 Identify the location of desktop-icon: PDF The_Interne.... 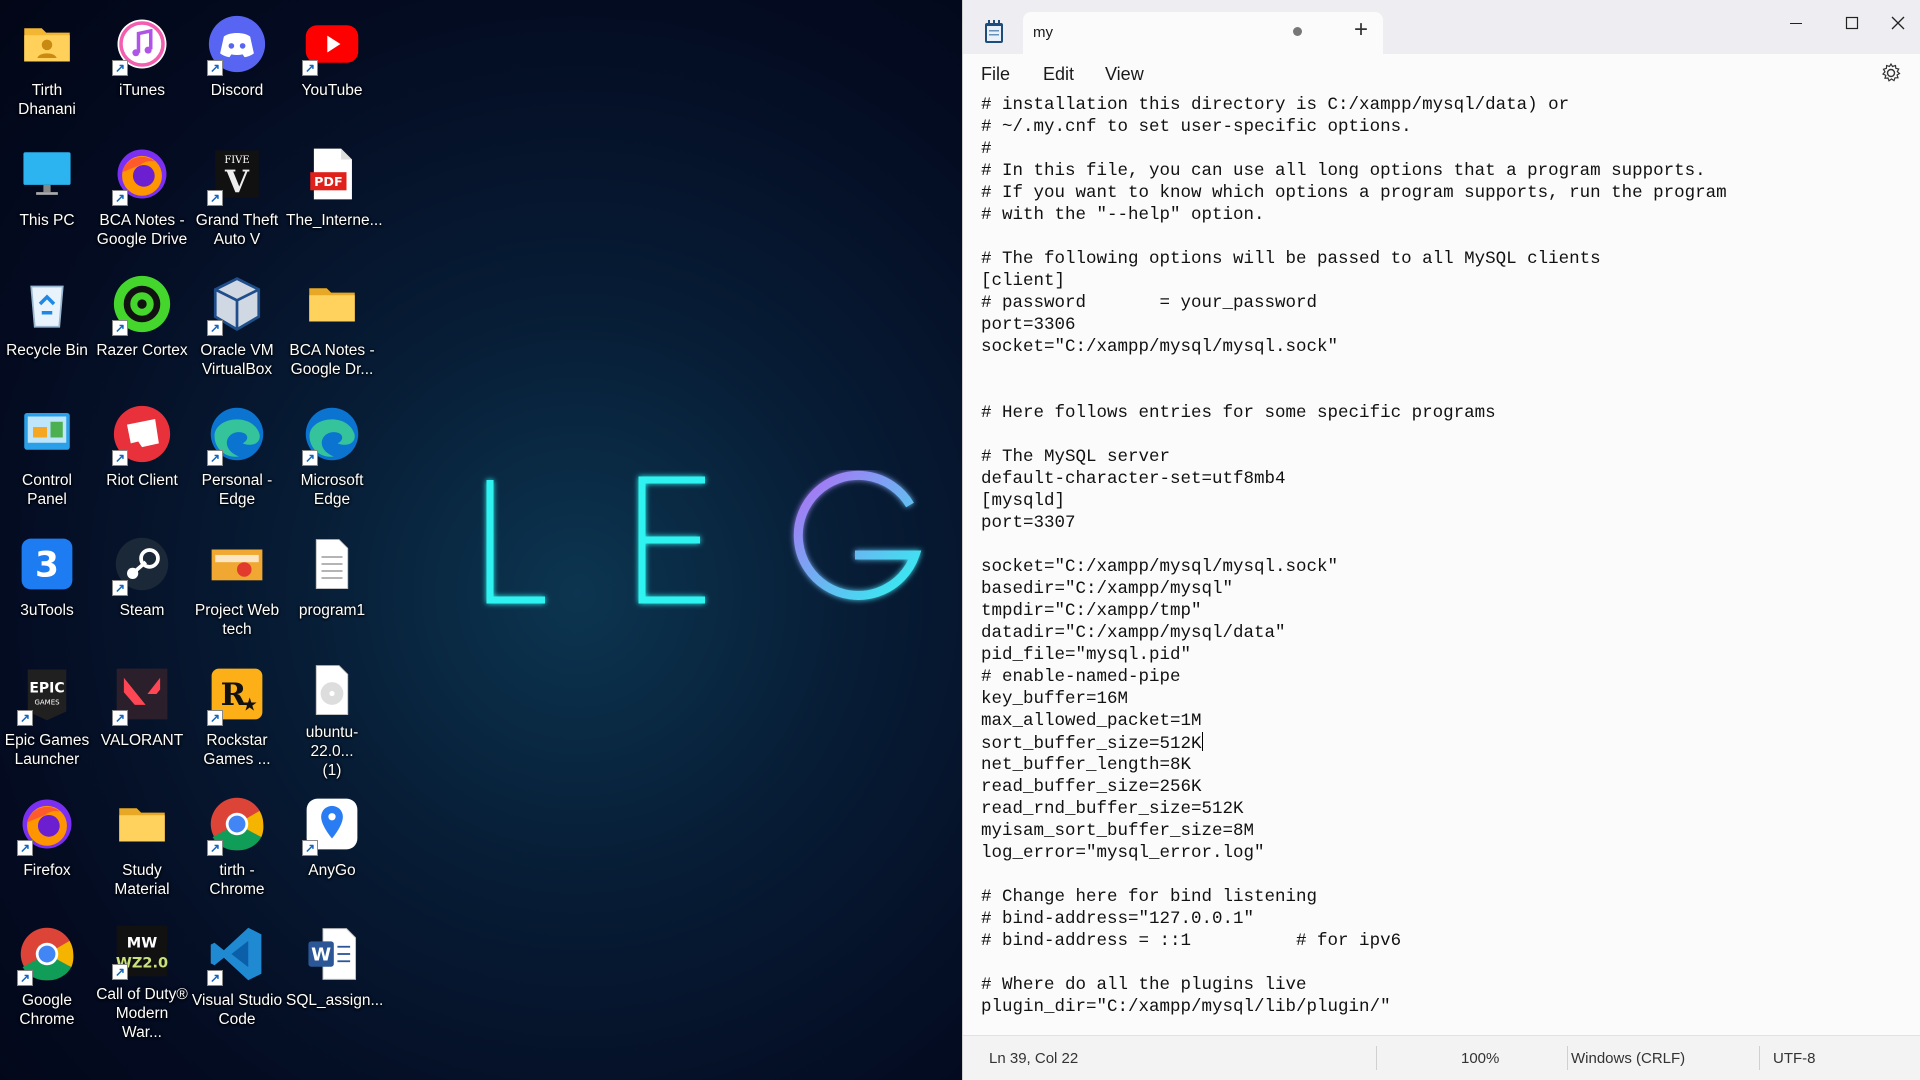
(334, 196).